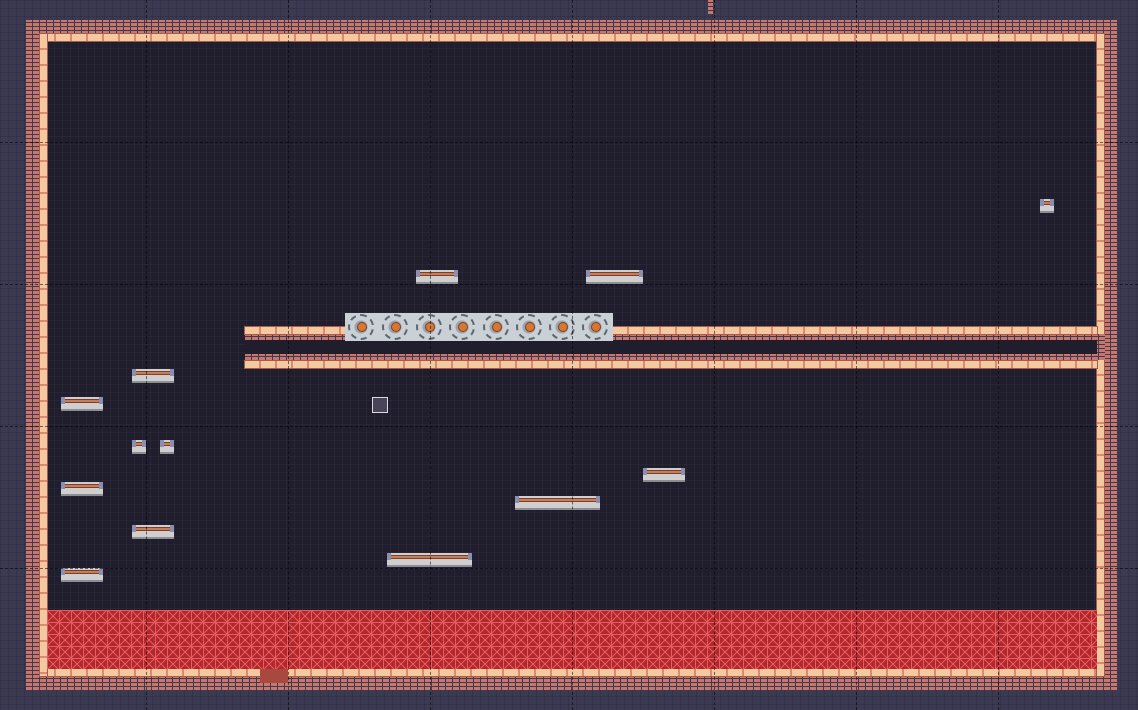 This screenshot has height=710, width=1138. What do you see at coordinates (1111, 355) in the screenshot?
I see `right-brick-wall` at bounding box center [1111, 355].